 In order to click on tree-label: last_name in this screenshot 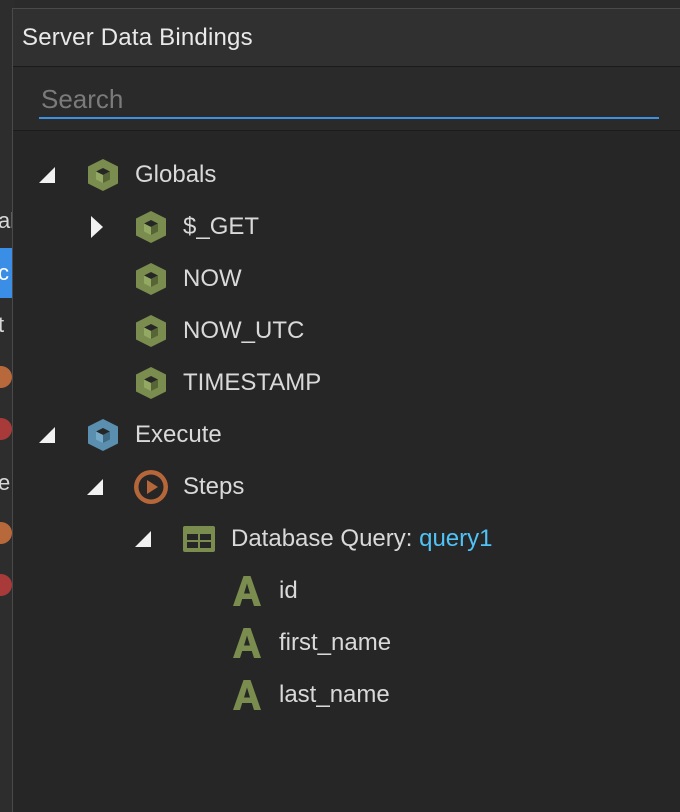, I will do `click(334, 694)`.